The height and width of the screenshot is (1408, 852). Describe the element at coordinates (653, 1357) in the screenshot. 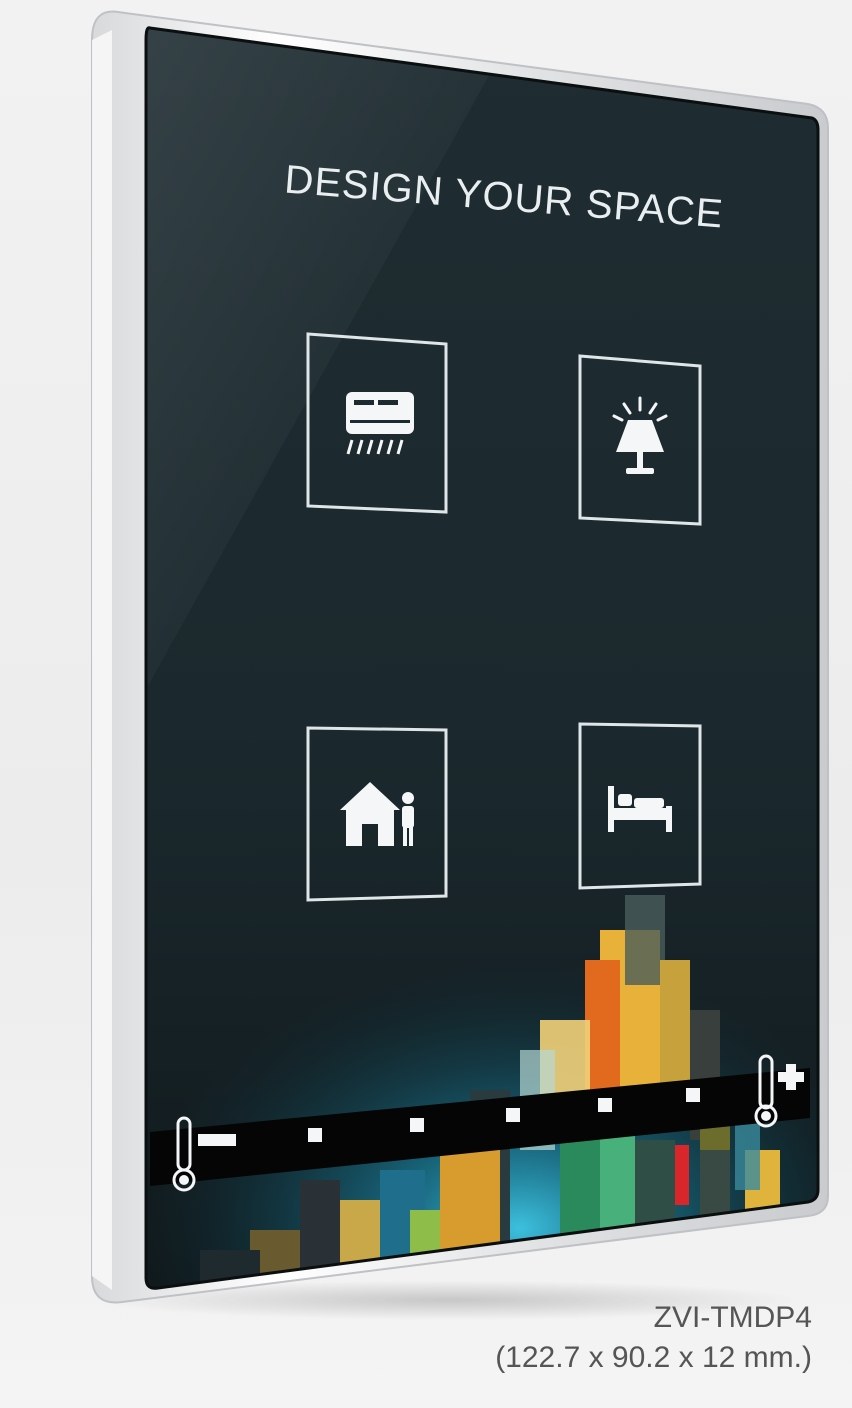

I see `model-dimensions: (122.7 x 90.2 x 12 mm.)` at that location.